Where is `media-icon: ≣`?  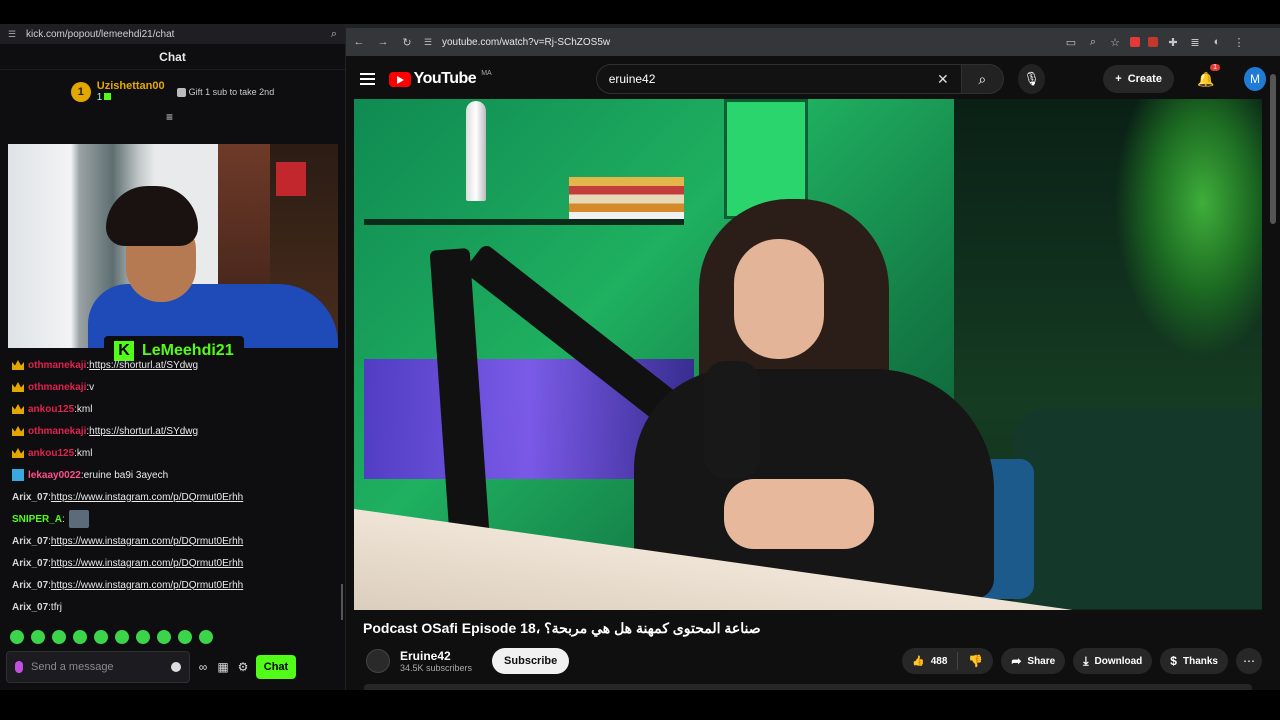 media-icon: ≣ is located at coordinates (1195, 42).